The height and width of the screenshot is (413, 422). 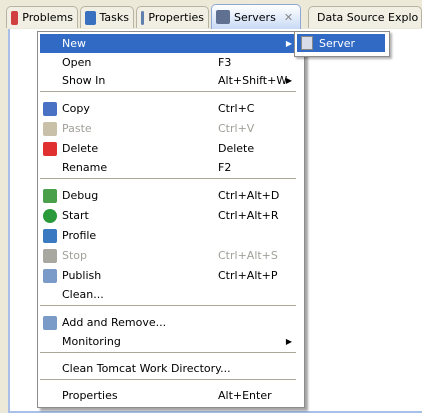 What do you see at coordinates (143, 17) in the screenshot?
I see `properties-icon` at bounding box center [143, 17].